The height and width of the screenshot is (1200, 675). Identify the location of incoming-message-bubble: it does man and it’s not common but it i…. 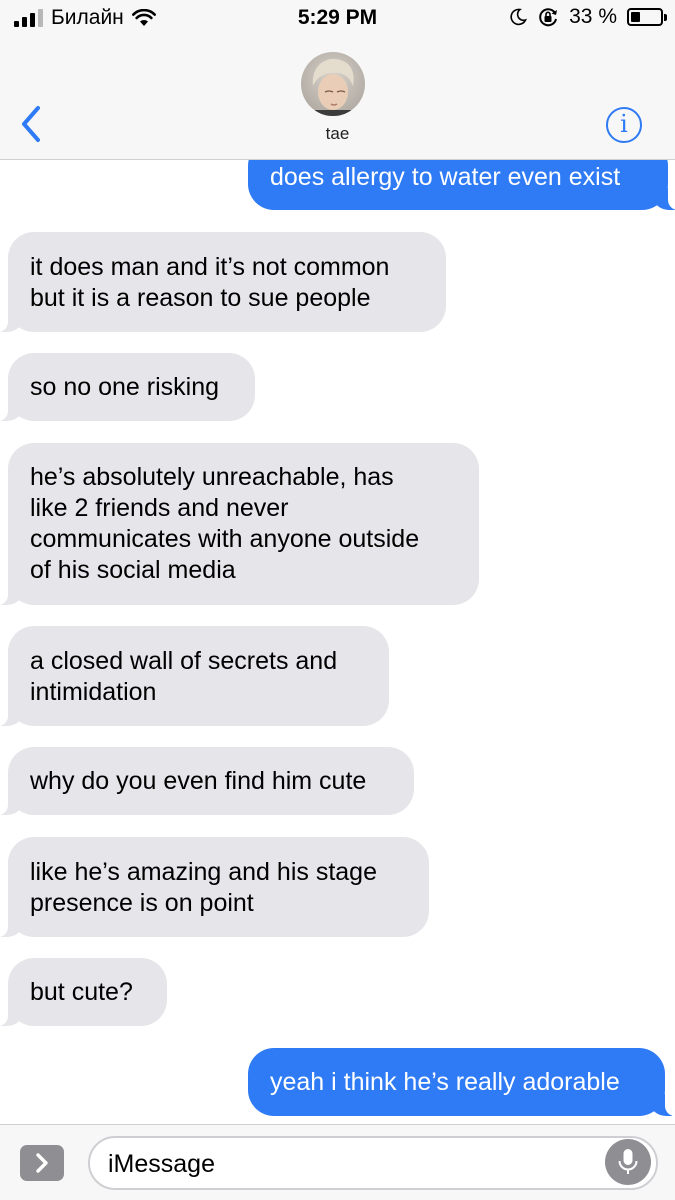
(223, 282).